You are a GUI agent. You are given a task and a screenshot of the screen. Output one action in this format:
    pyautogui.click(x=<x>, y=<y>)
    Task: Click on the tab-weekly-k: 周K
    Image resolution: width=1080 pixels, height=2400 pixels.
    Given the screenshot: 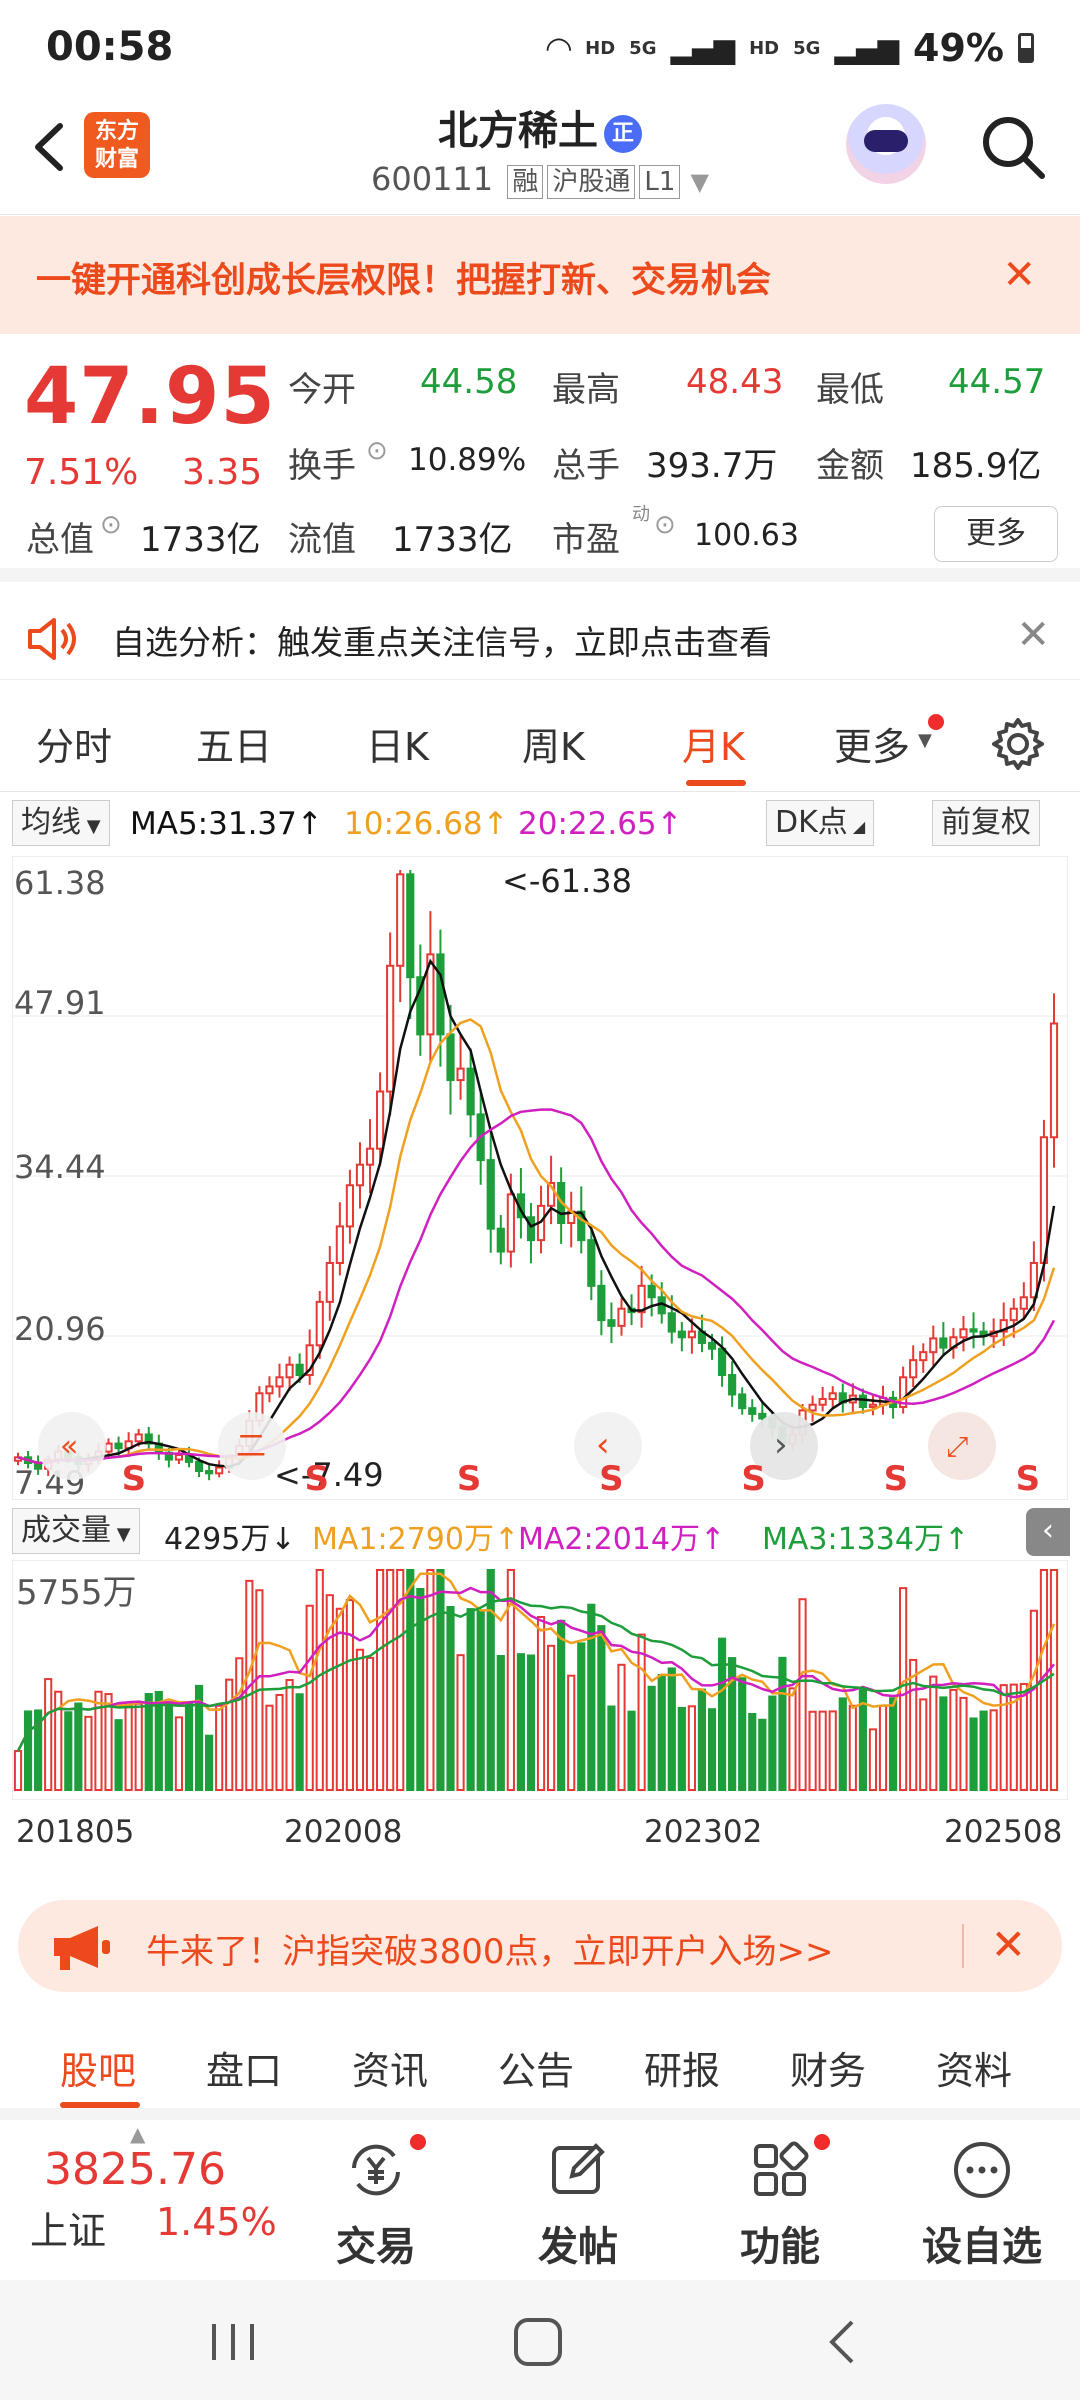 What is the action you would take?
    pyautogui.click(x=553, y=743)
    